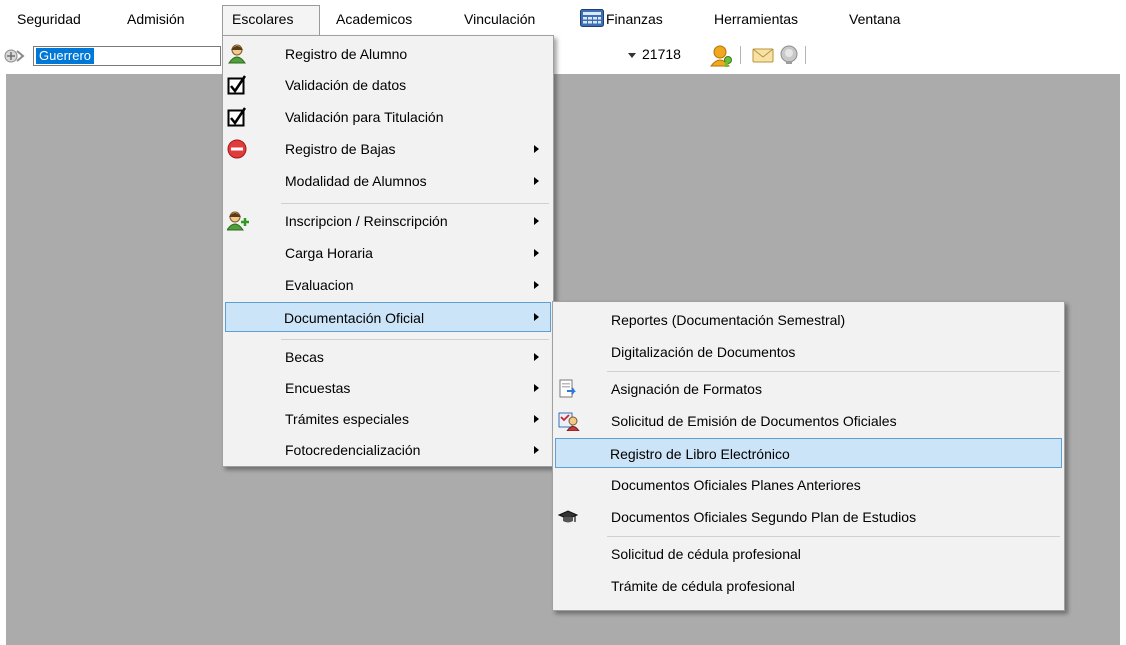 The height and width of the screenshot is (645, 1126). I want to click on menu-item-label: Validación de datos, so click(346, 85).